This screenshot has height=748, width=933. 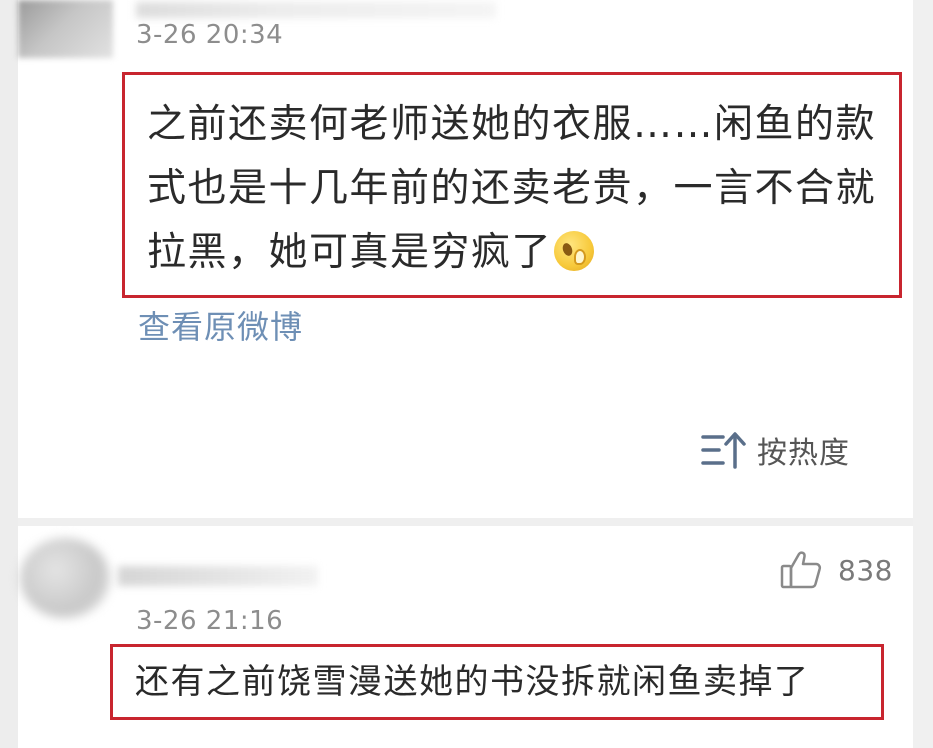 I want to click on comment-content: 还有之前饶雪漫送她的书没拆就闲鱼卖掉了, so click(x=472, y=682).